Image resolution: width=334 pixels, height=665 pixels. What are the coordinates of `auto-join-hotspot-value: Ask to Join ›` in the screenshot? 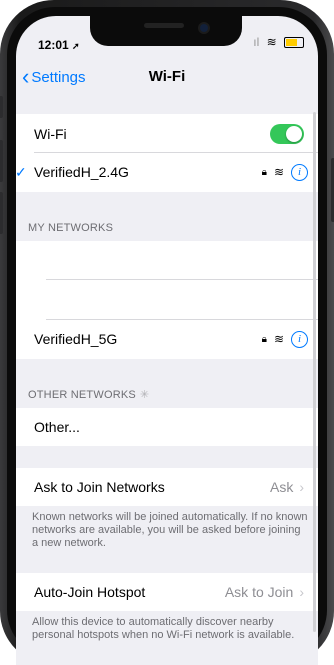 It's located at (264, 592).